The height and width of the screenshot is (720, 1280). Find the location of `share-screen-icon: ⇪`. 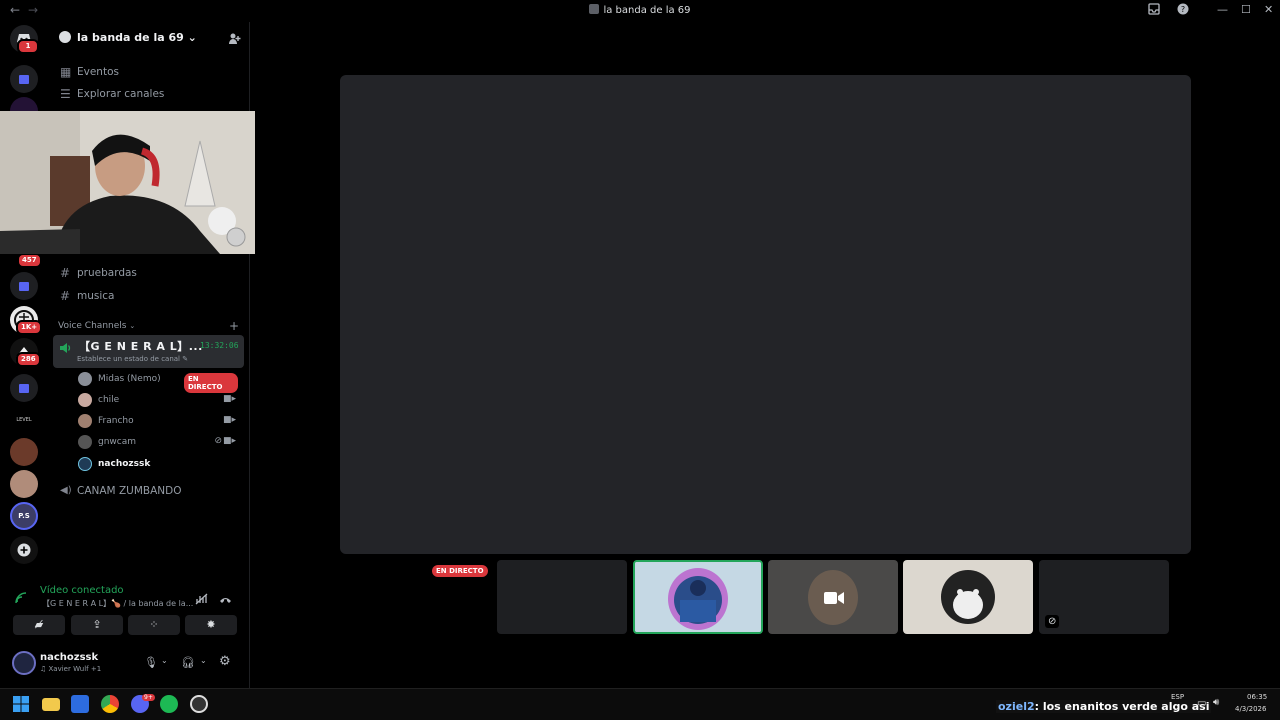

share-screen-icon: ⇪ is located at coordinates (97, 624).